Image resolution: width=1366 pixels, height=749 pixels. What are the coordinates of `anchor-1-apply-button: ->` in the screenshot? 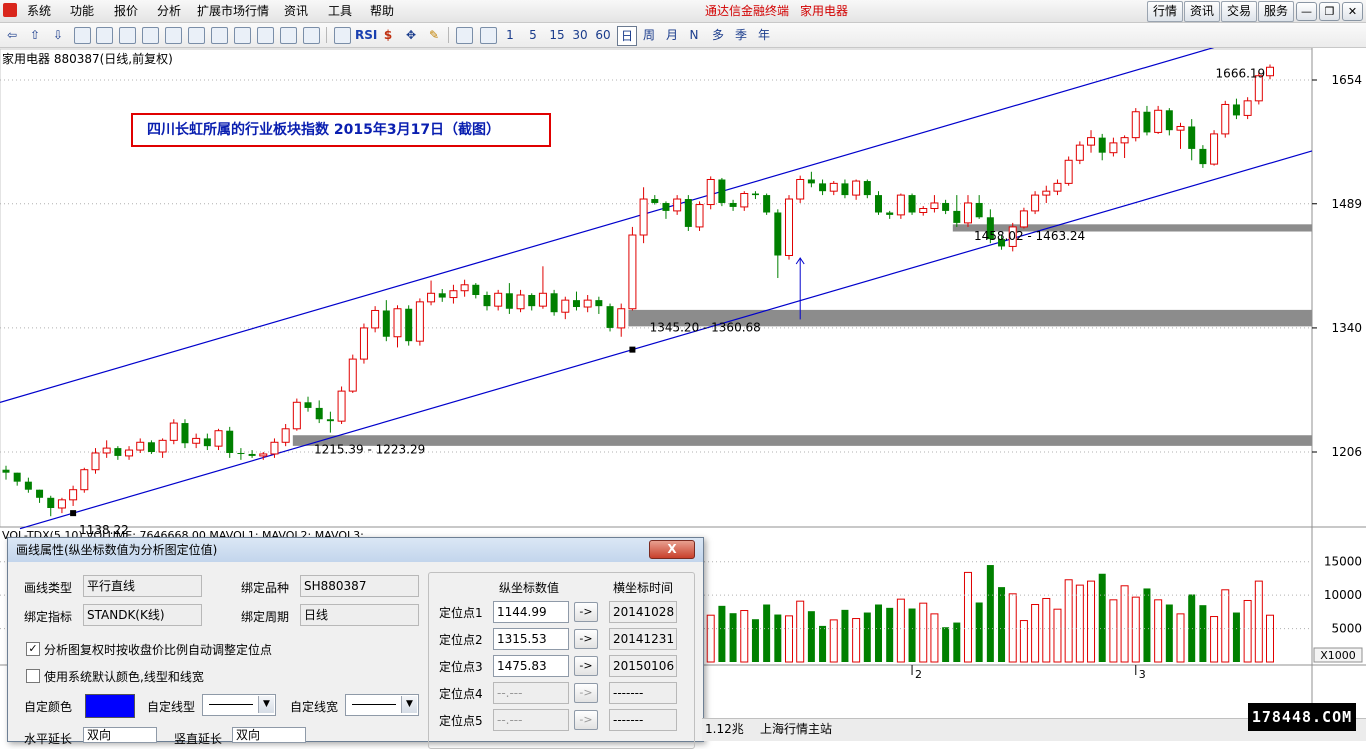 It's located at (586, 612).